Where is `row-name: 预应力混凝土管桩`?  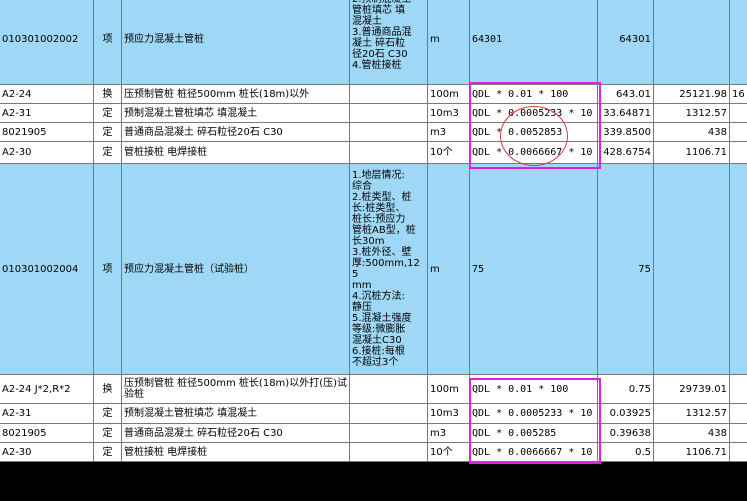 row-name: 预应力混凝土管桩 is located at coordinates (236, 42).